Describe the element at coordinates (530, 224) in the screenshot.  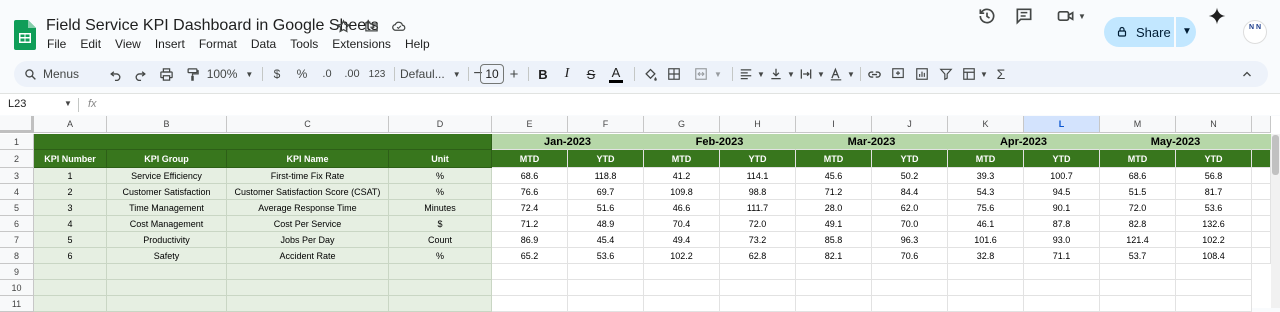
I see `table-cell: 71.2` at that location.